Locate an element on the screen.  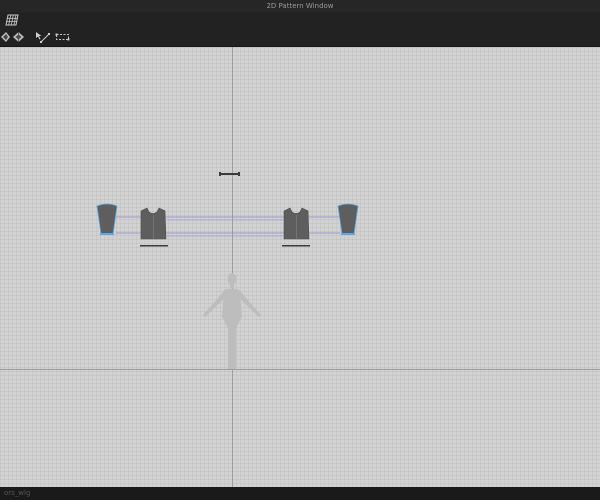
status-bar: ors_wlg is located at coordinates (300, 493).